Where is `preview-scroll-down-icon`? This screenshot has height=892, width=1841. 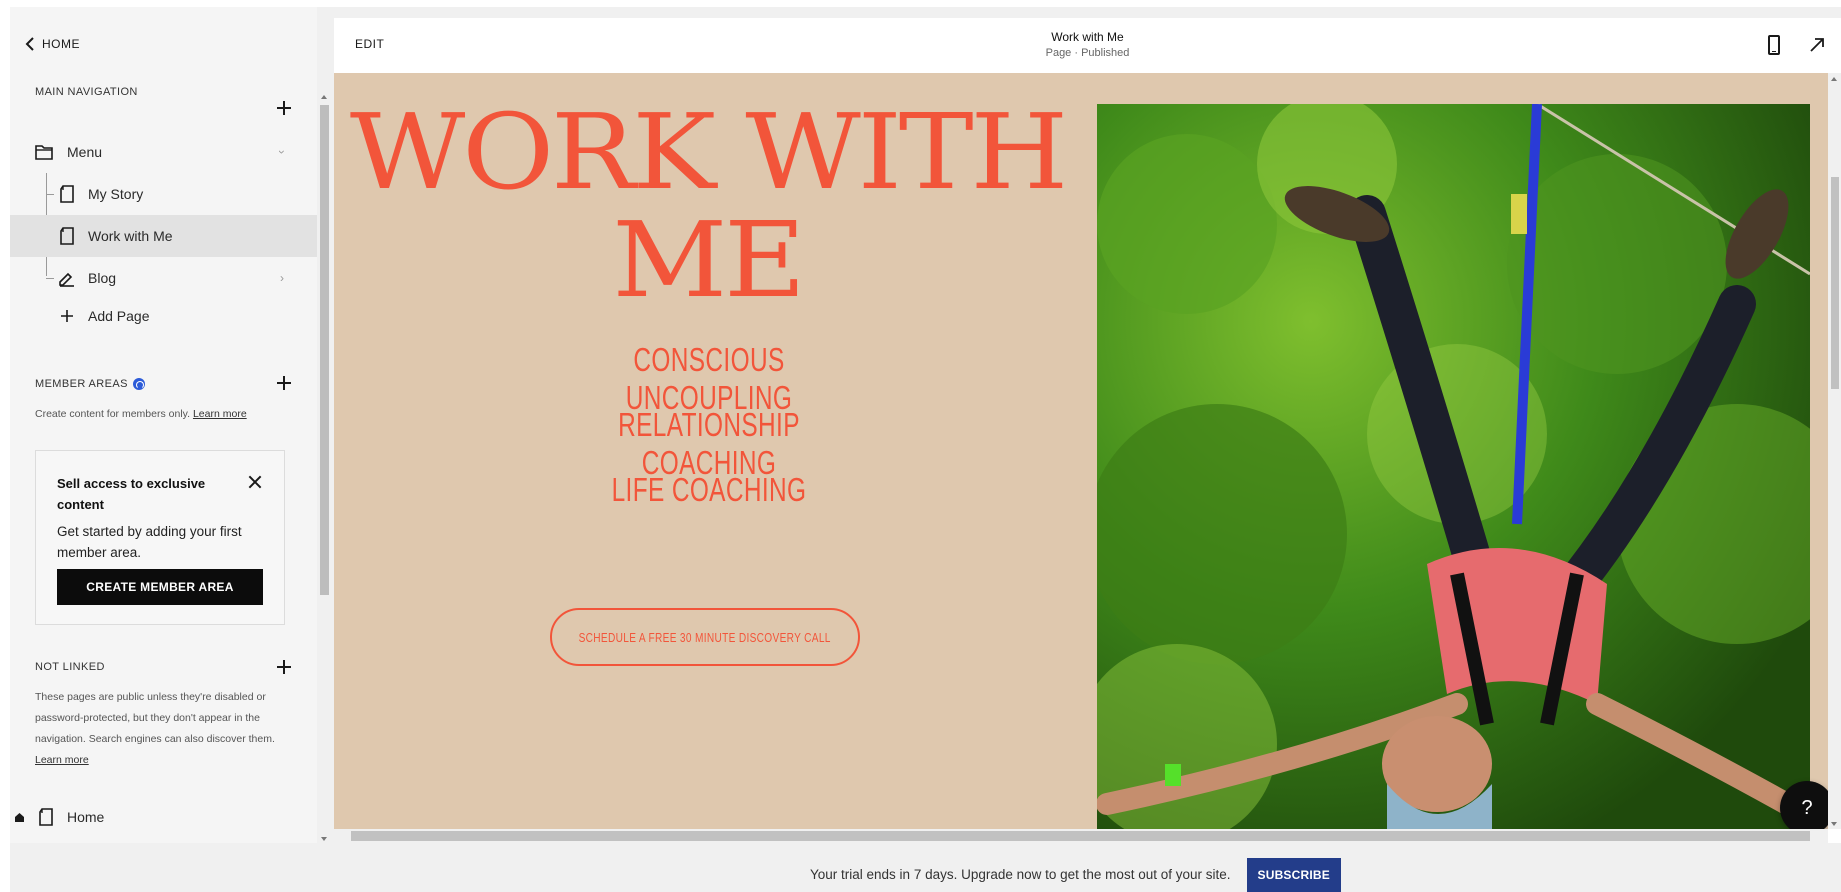
preview-scroll-down-icon is located at coordinates (1834, 824).